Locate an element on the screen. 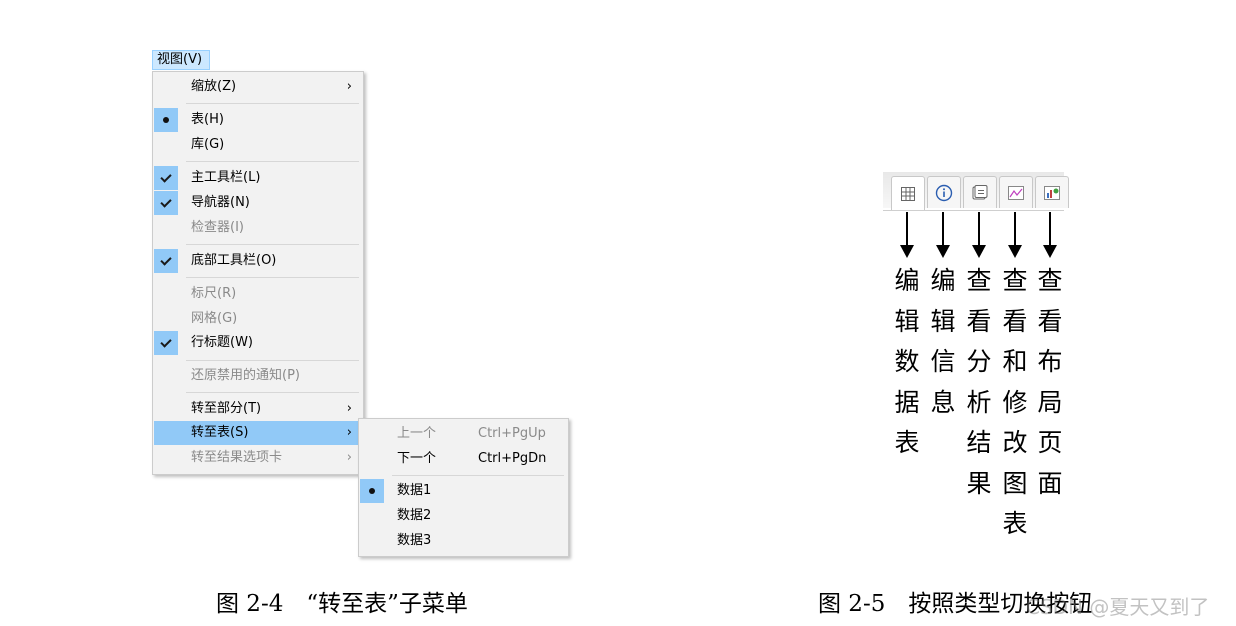 The image size is (1236, 626). view-menu: 视图(V) is located at coordinates (181, 60).